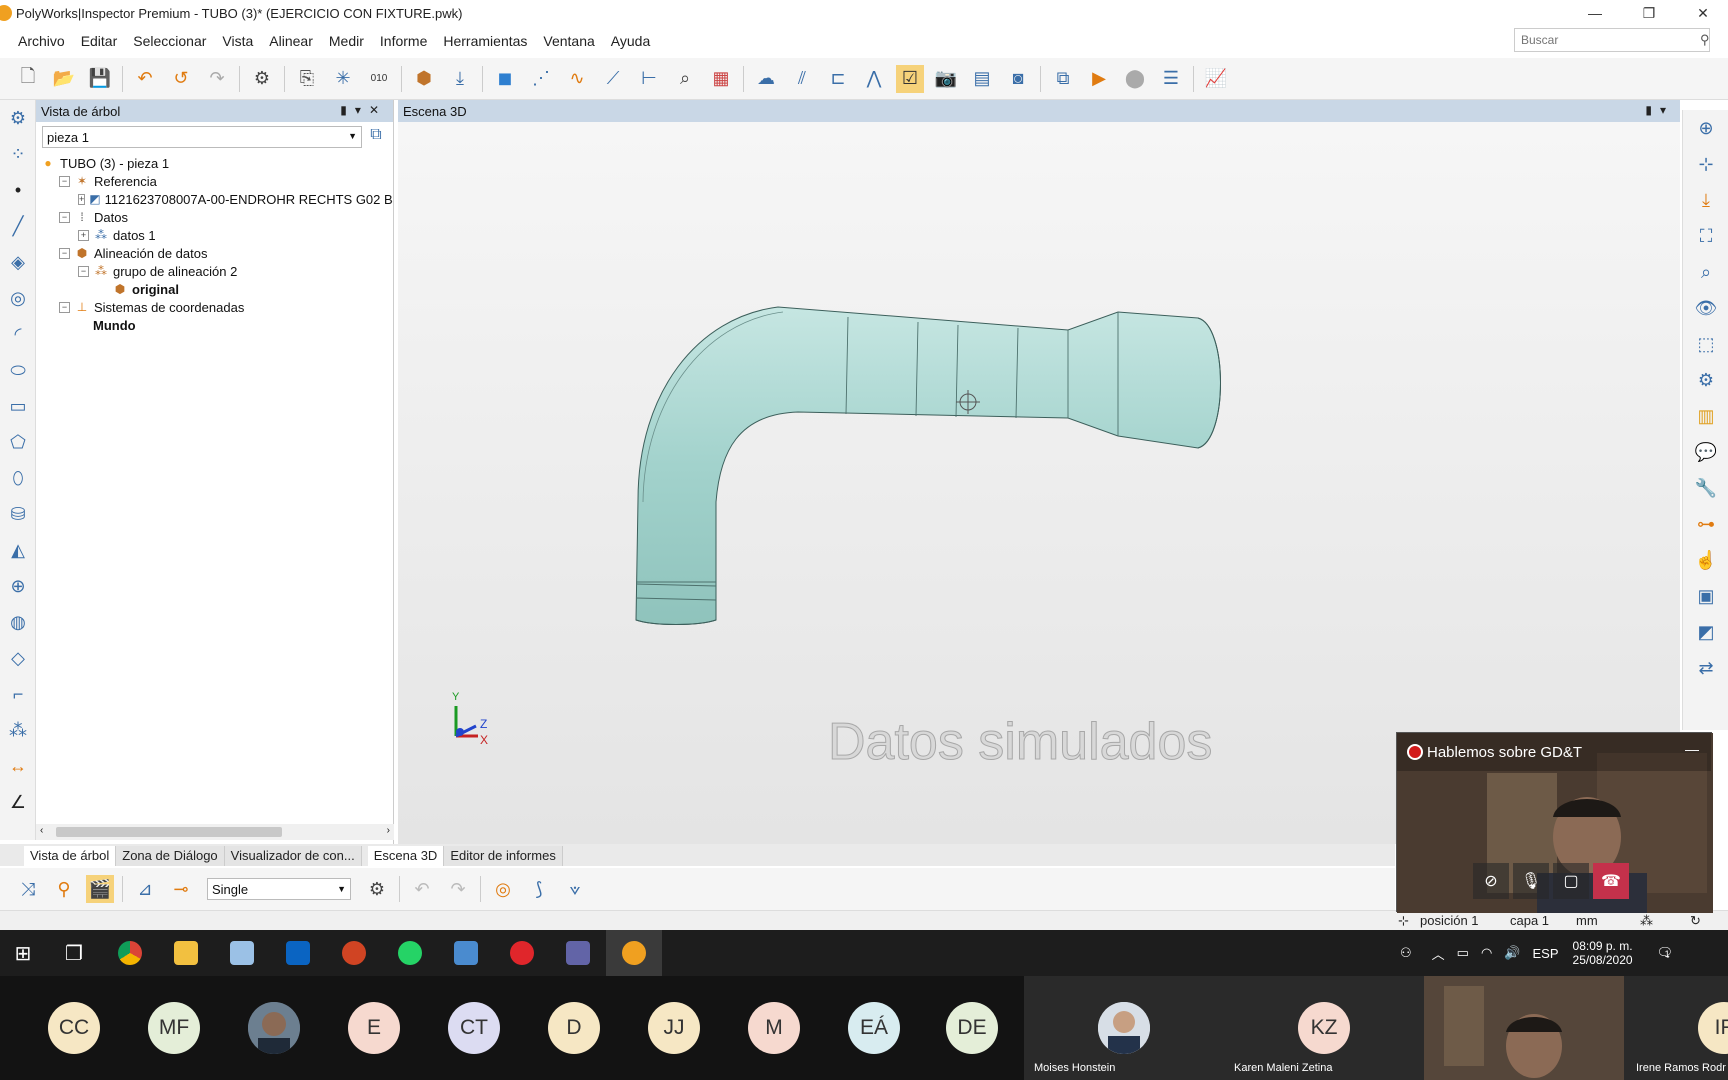 Image resolution: width=1728 pixels, height=1080 pixels. Describe the element at coordinates (343, 79) in the screenshot. I see `probe-icon: ✳` at that location.